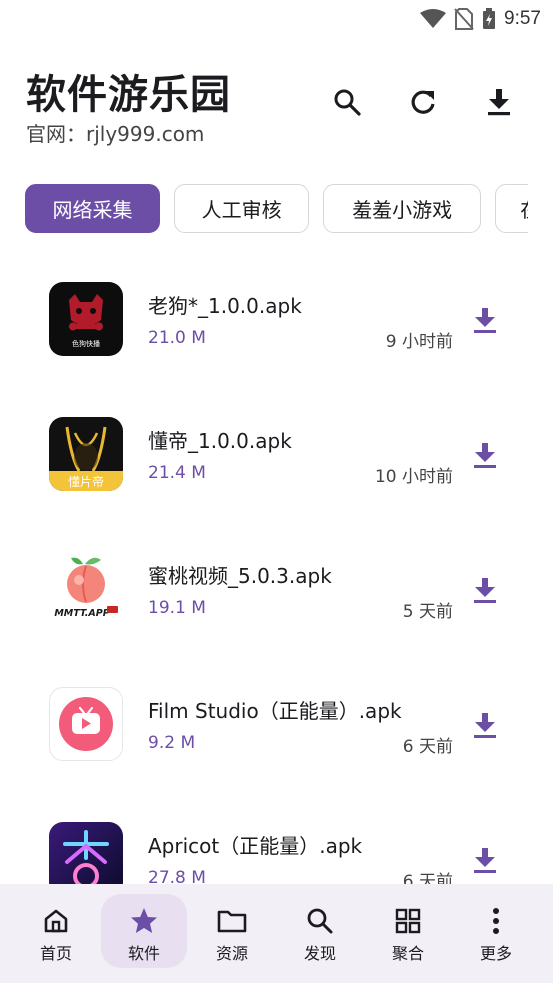 The image size is (553, 983). Describe the element at coordinates (402, 208) in the screenshot. I see `tab-mini-games: 羞羞小游戏` at that location.